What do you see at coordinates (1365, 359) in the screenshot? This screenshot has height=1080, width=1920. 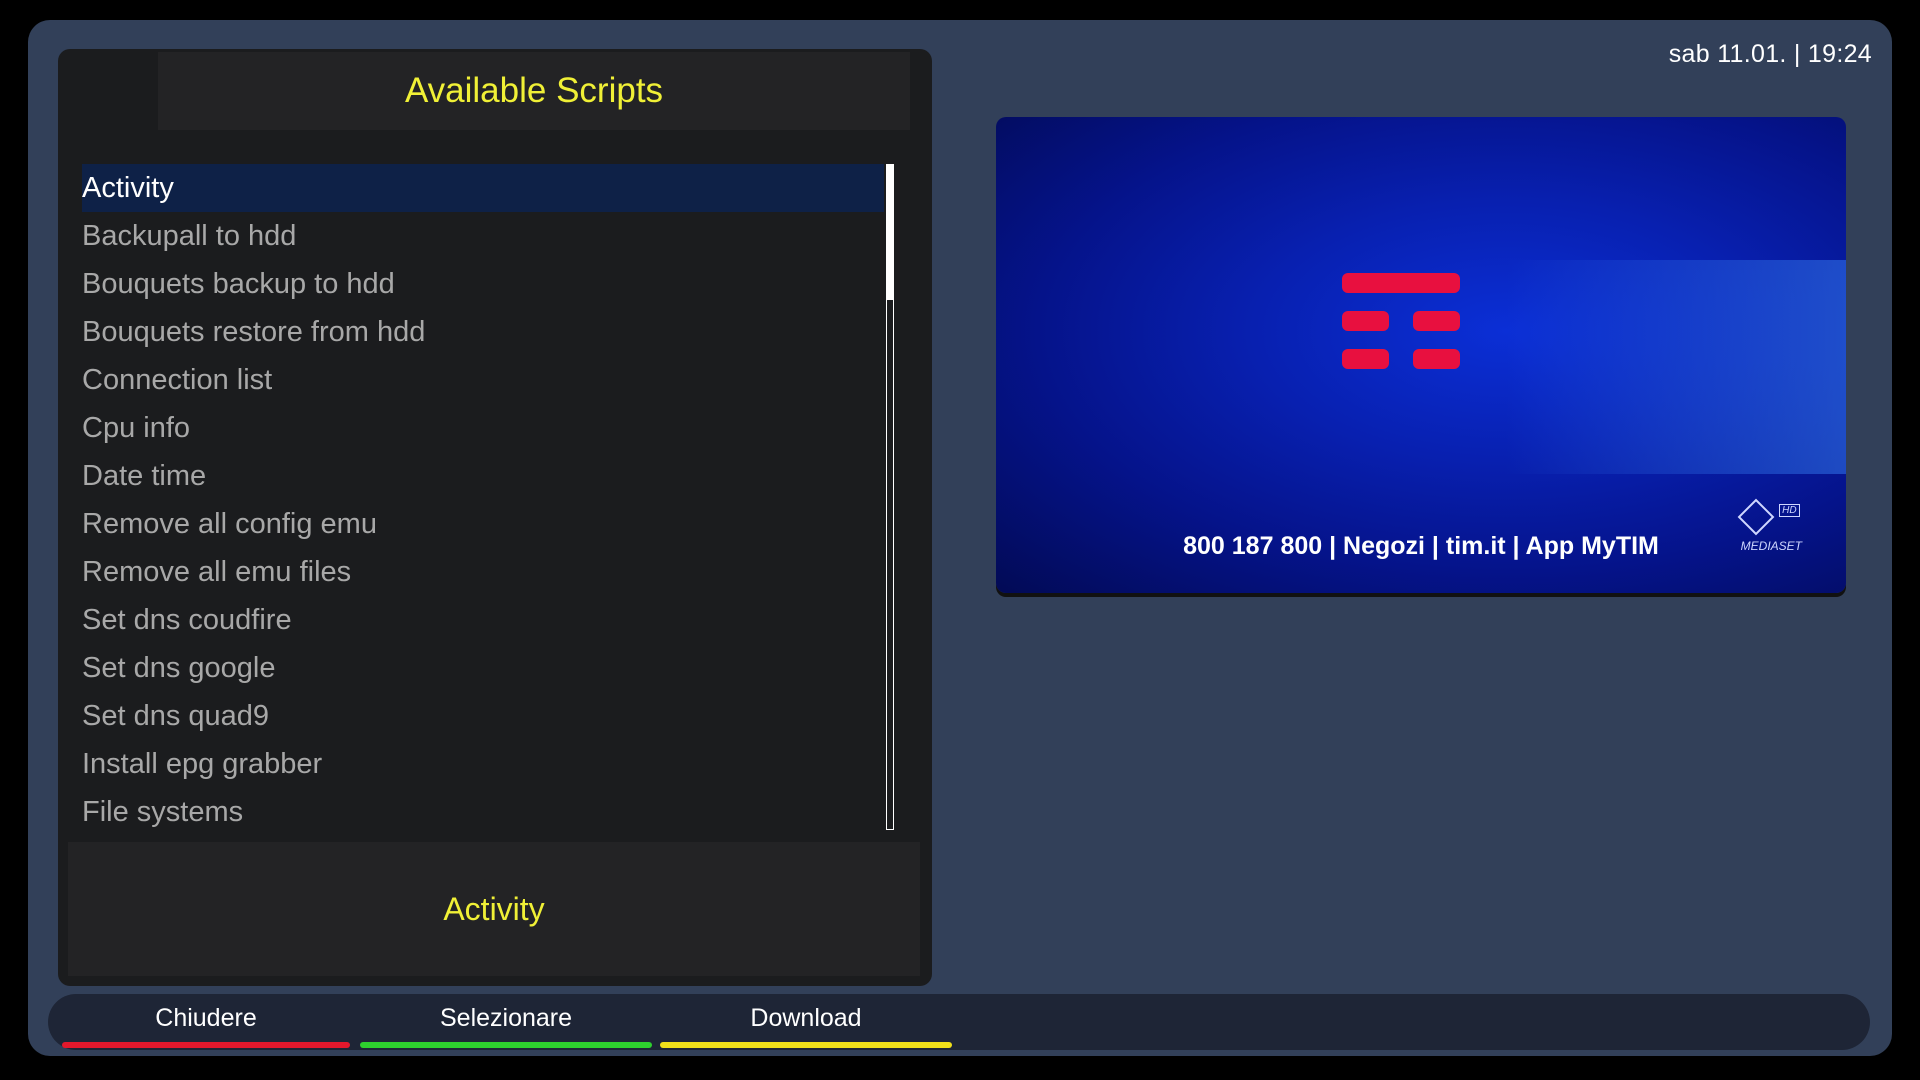 I see `tim-logo-bar-bottom-left` at bounding box center [1365, 359].